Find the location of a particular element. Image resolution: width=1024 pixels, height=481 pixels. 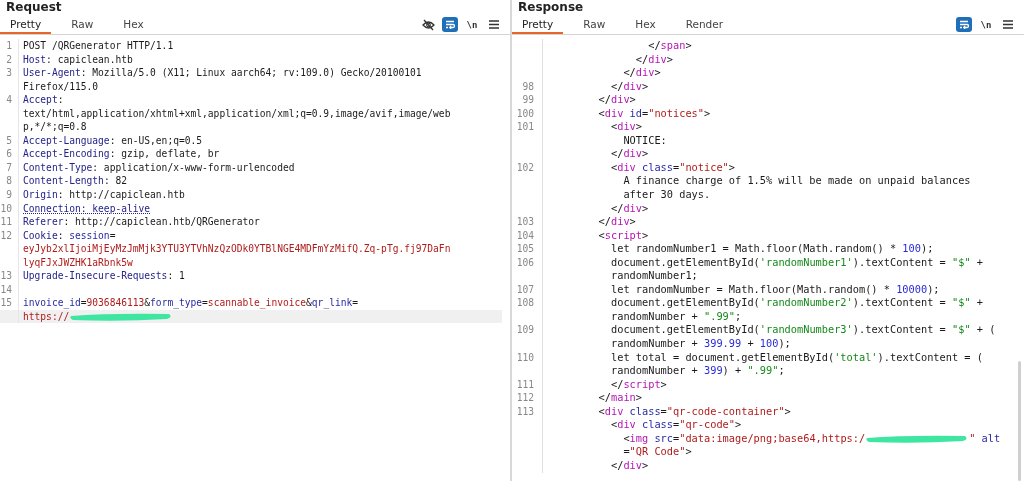

code-line: Host: capiclean.htb is located at coordinates (78, 59).